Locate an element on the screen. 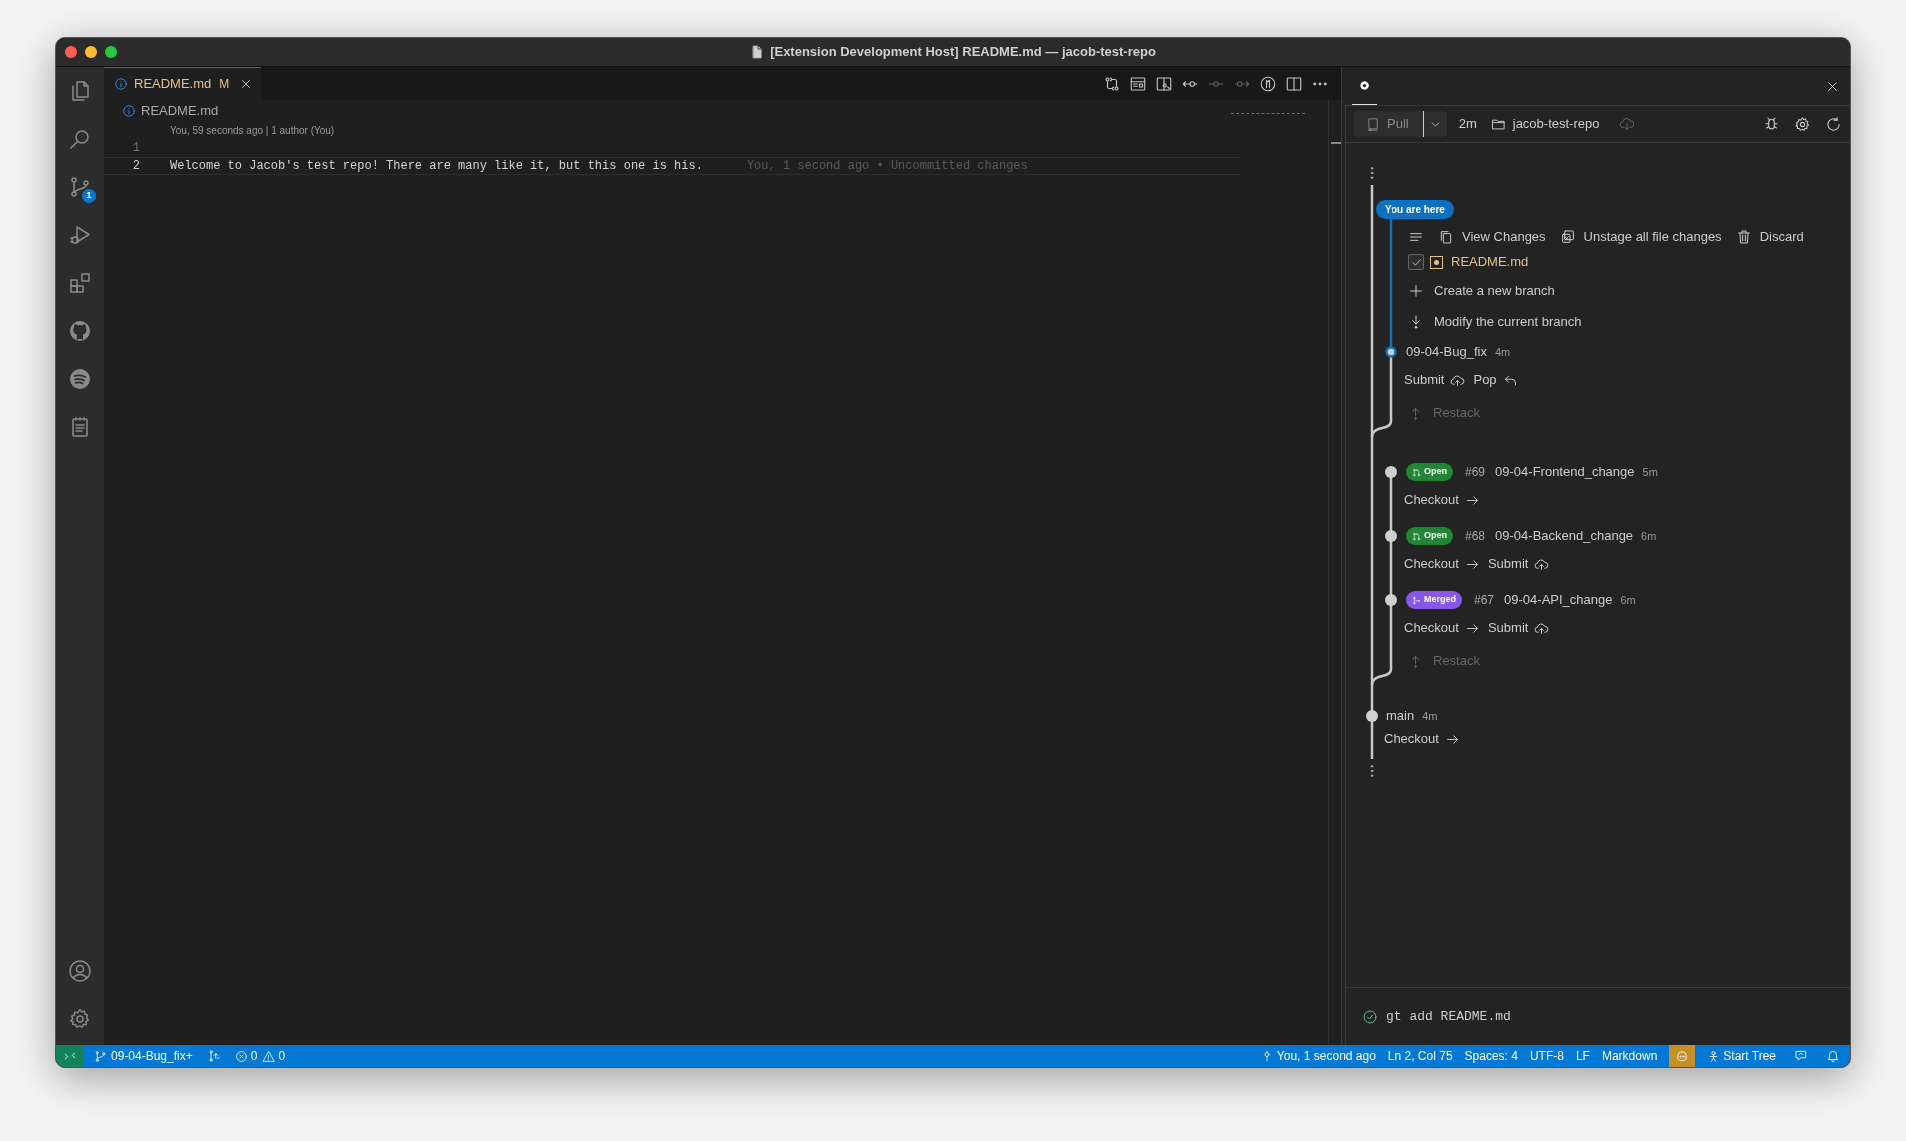  pr-number: #67 is located at coordinates (1484, 600).